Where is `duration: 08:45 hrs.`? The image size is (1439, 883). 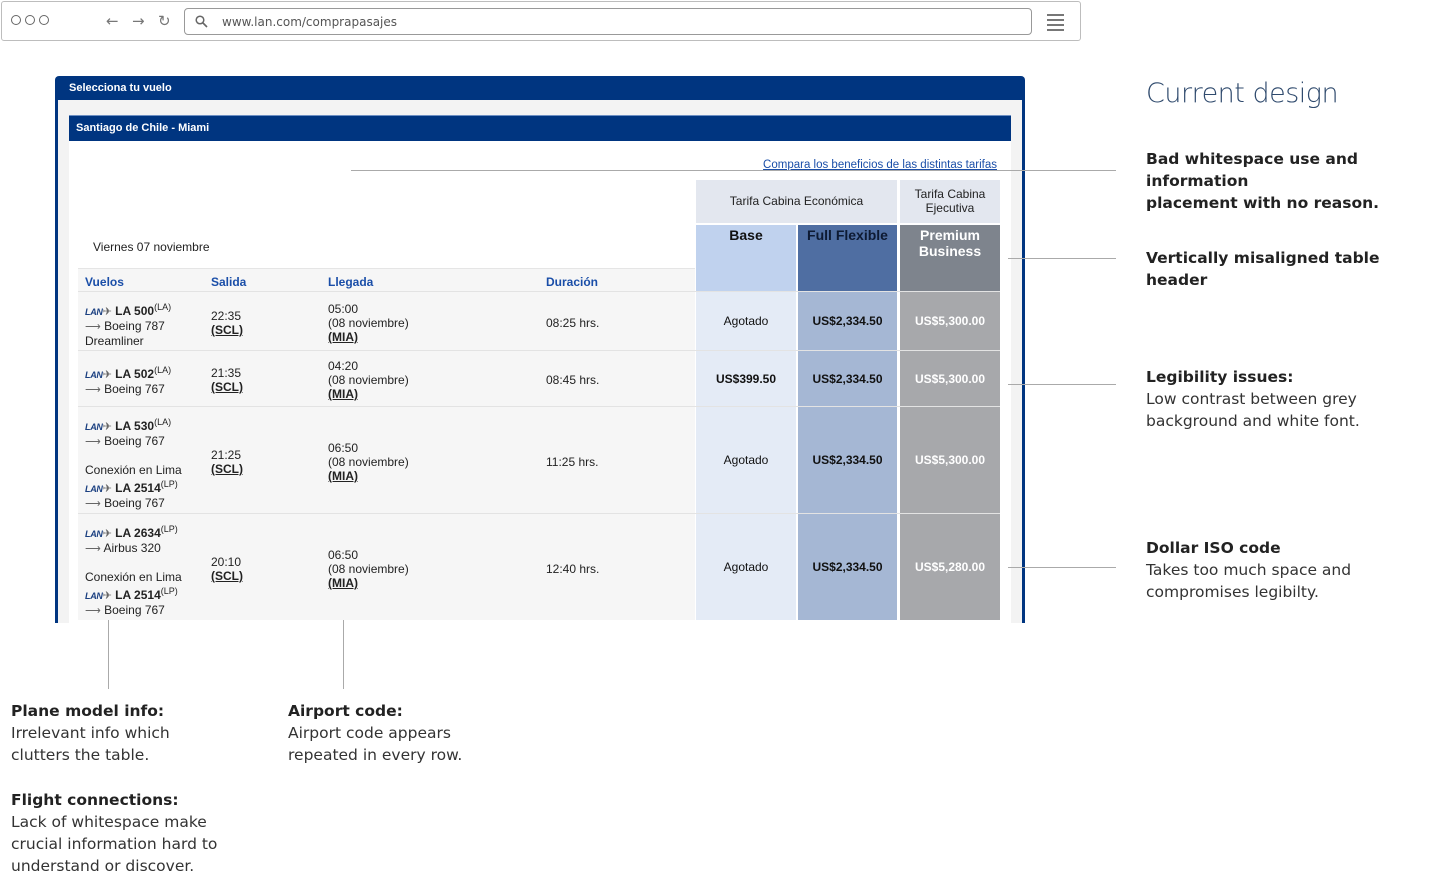 duration: 08:45 hrs. is located at coordinates (573, 380).